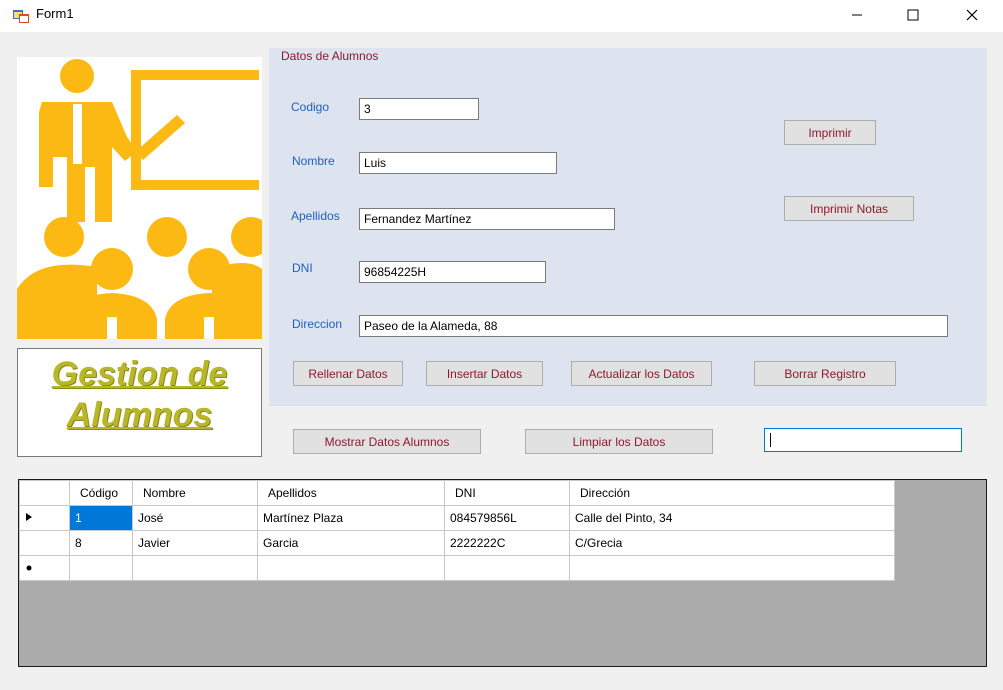 Image resolution: width=1003 pixels, height=690 pixels. I want to click on table-row-new, so click(457, 568).